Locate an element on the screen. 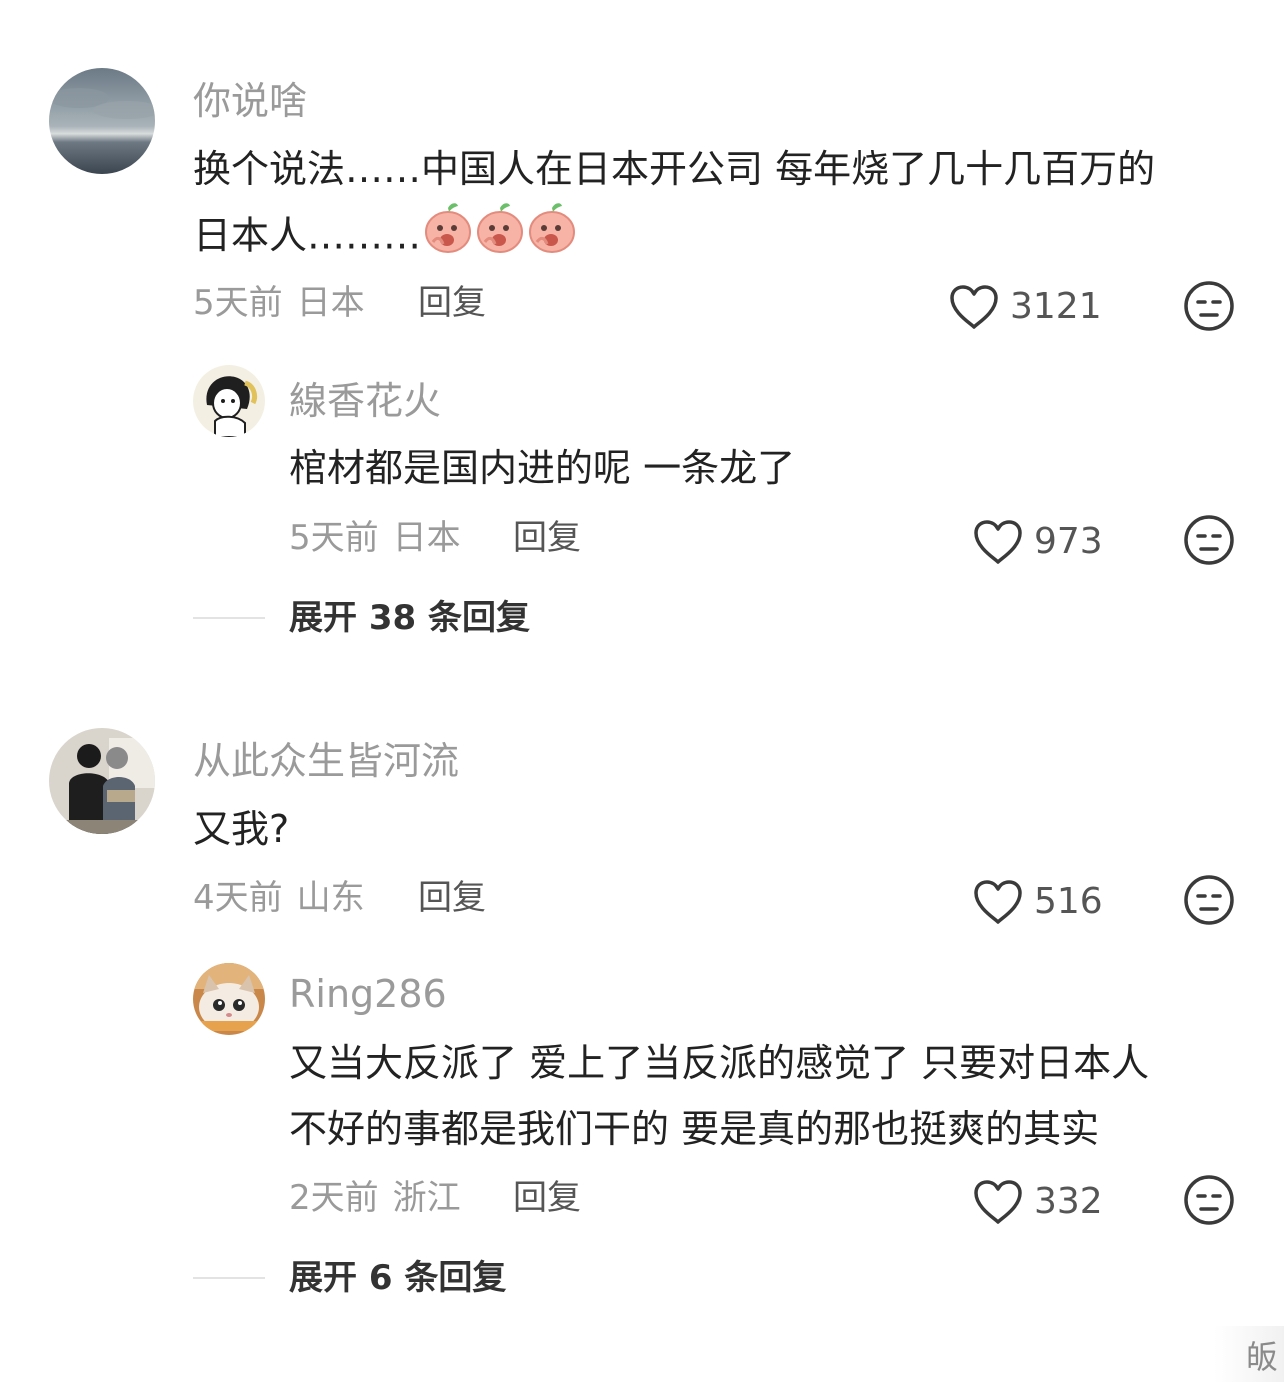  watermark: 皈 is located at coordinates (1249, 1354).